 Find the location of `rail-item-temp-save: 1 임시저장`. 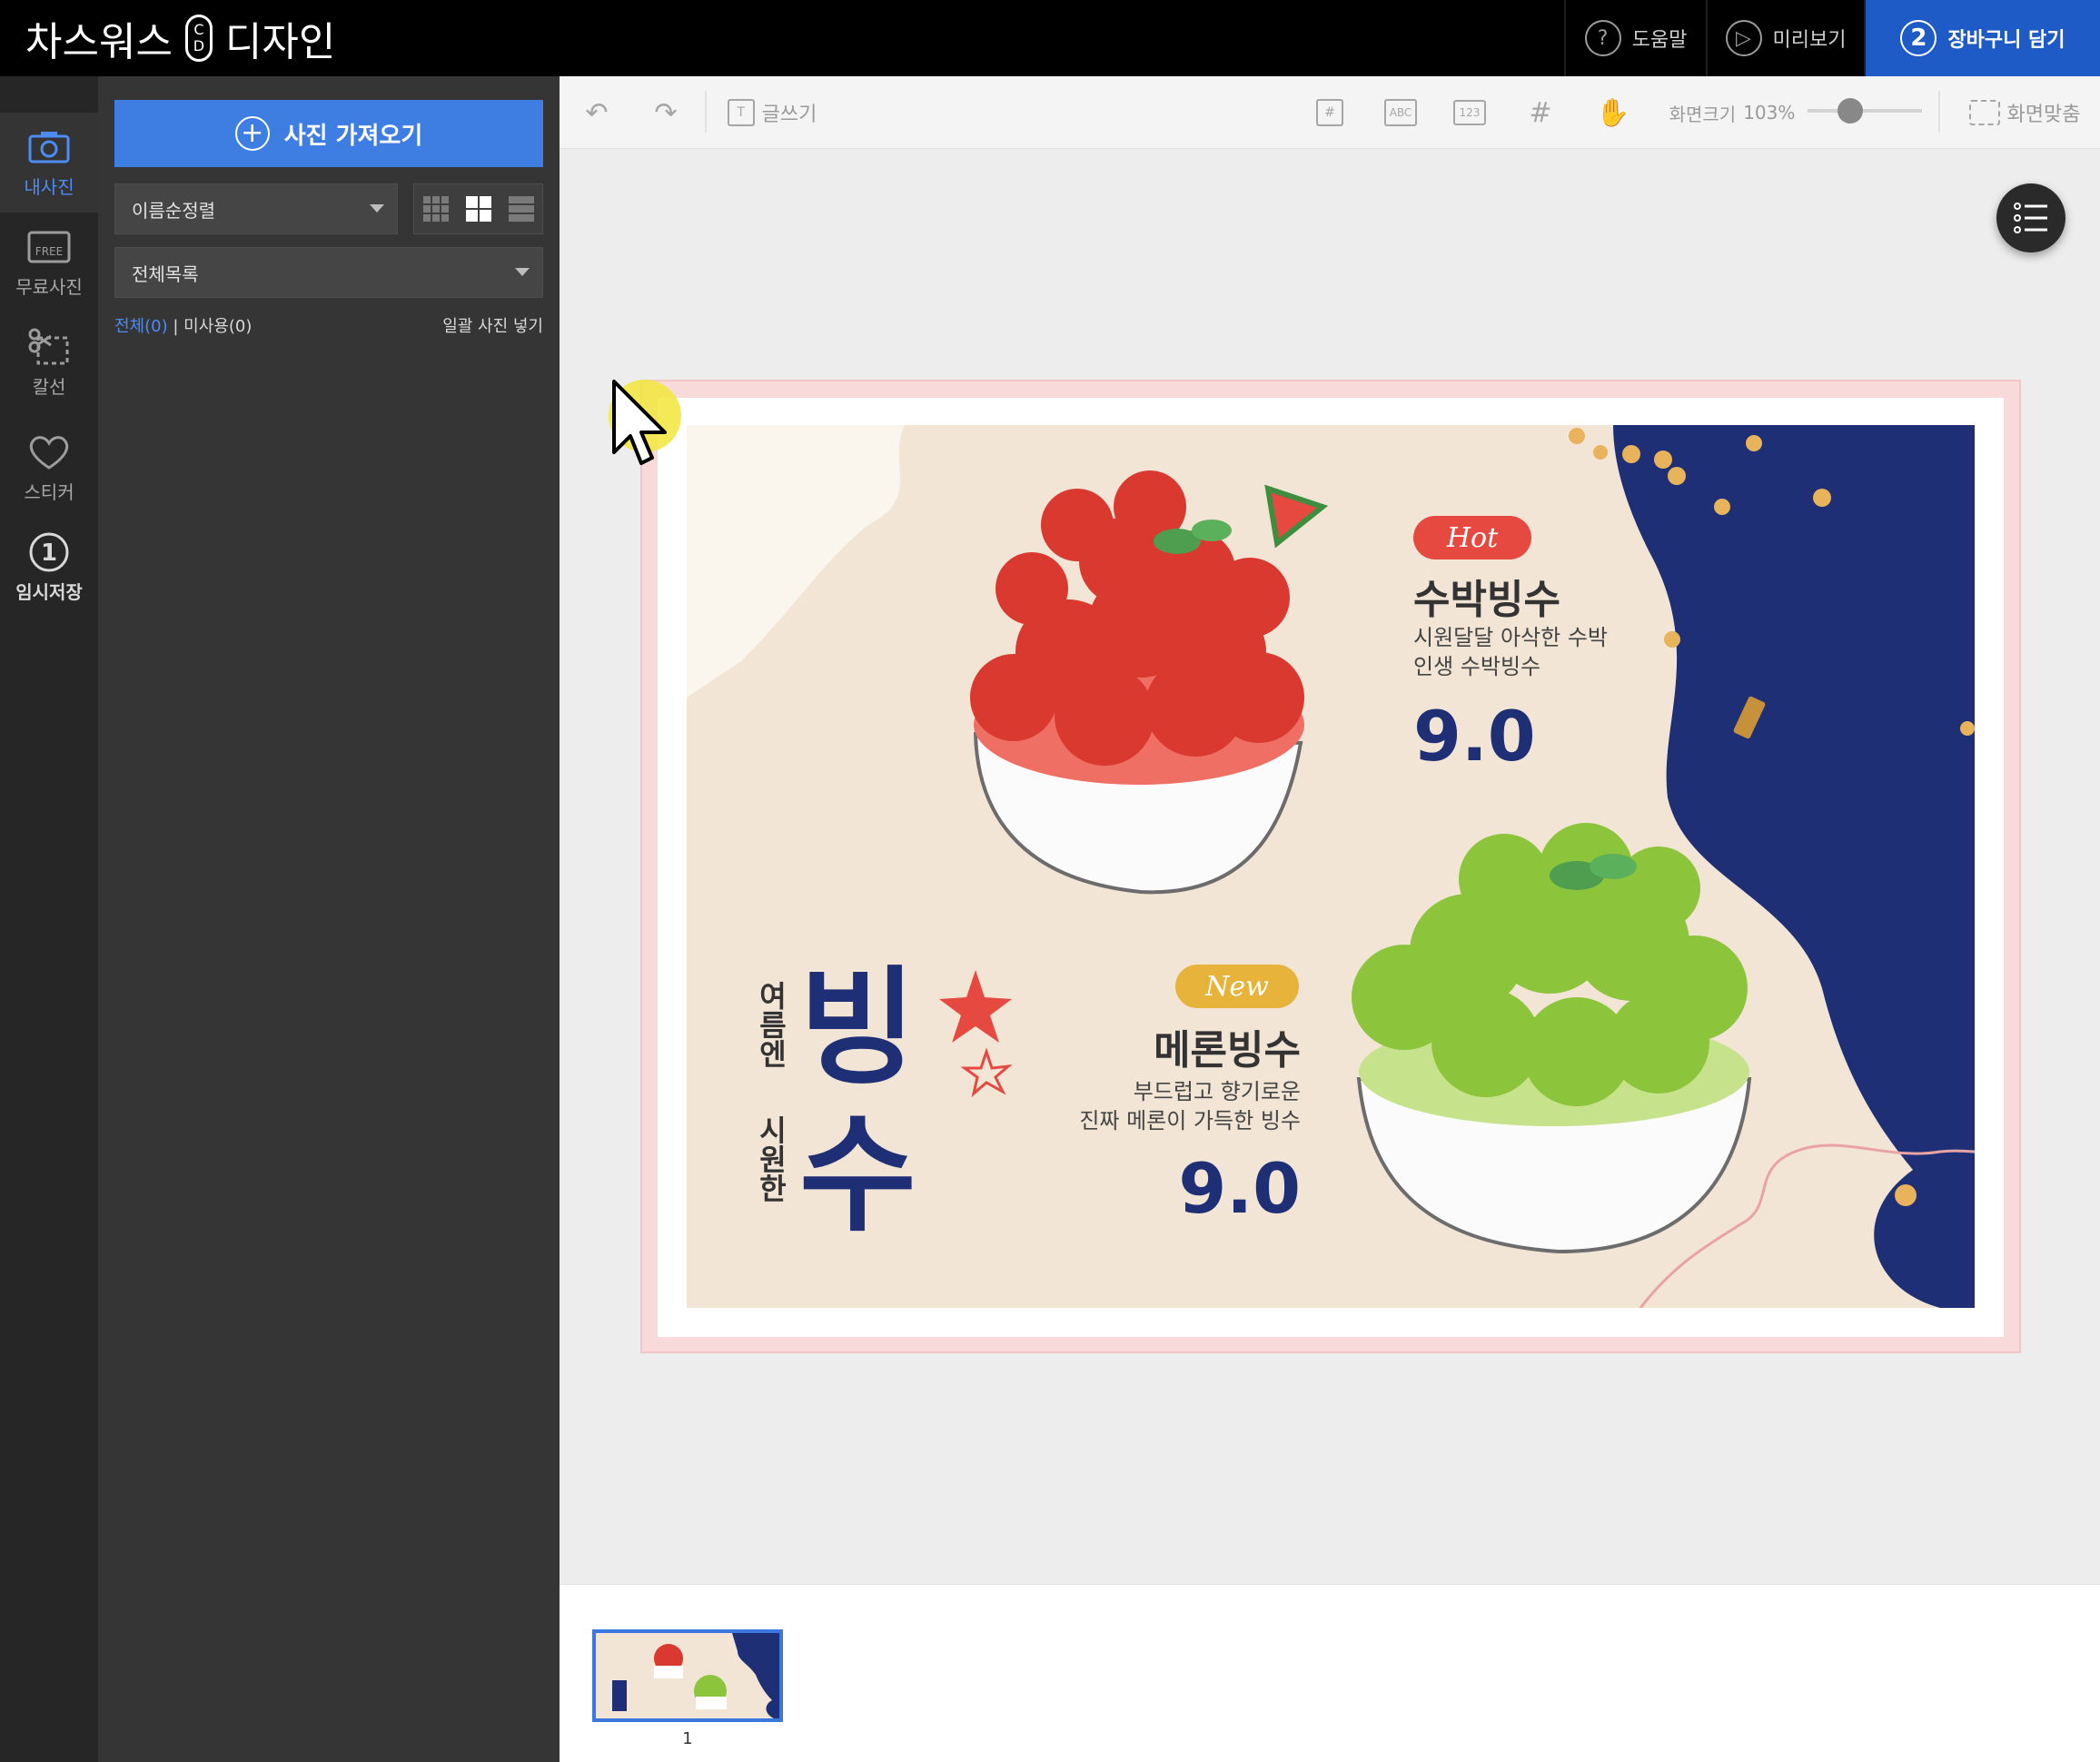

rail-item-temp-save: 1 임시저장 is located at coordinates (49, 568).